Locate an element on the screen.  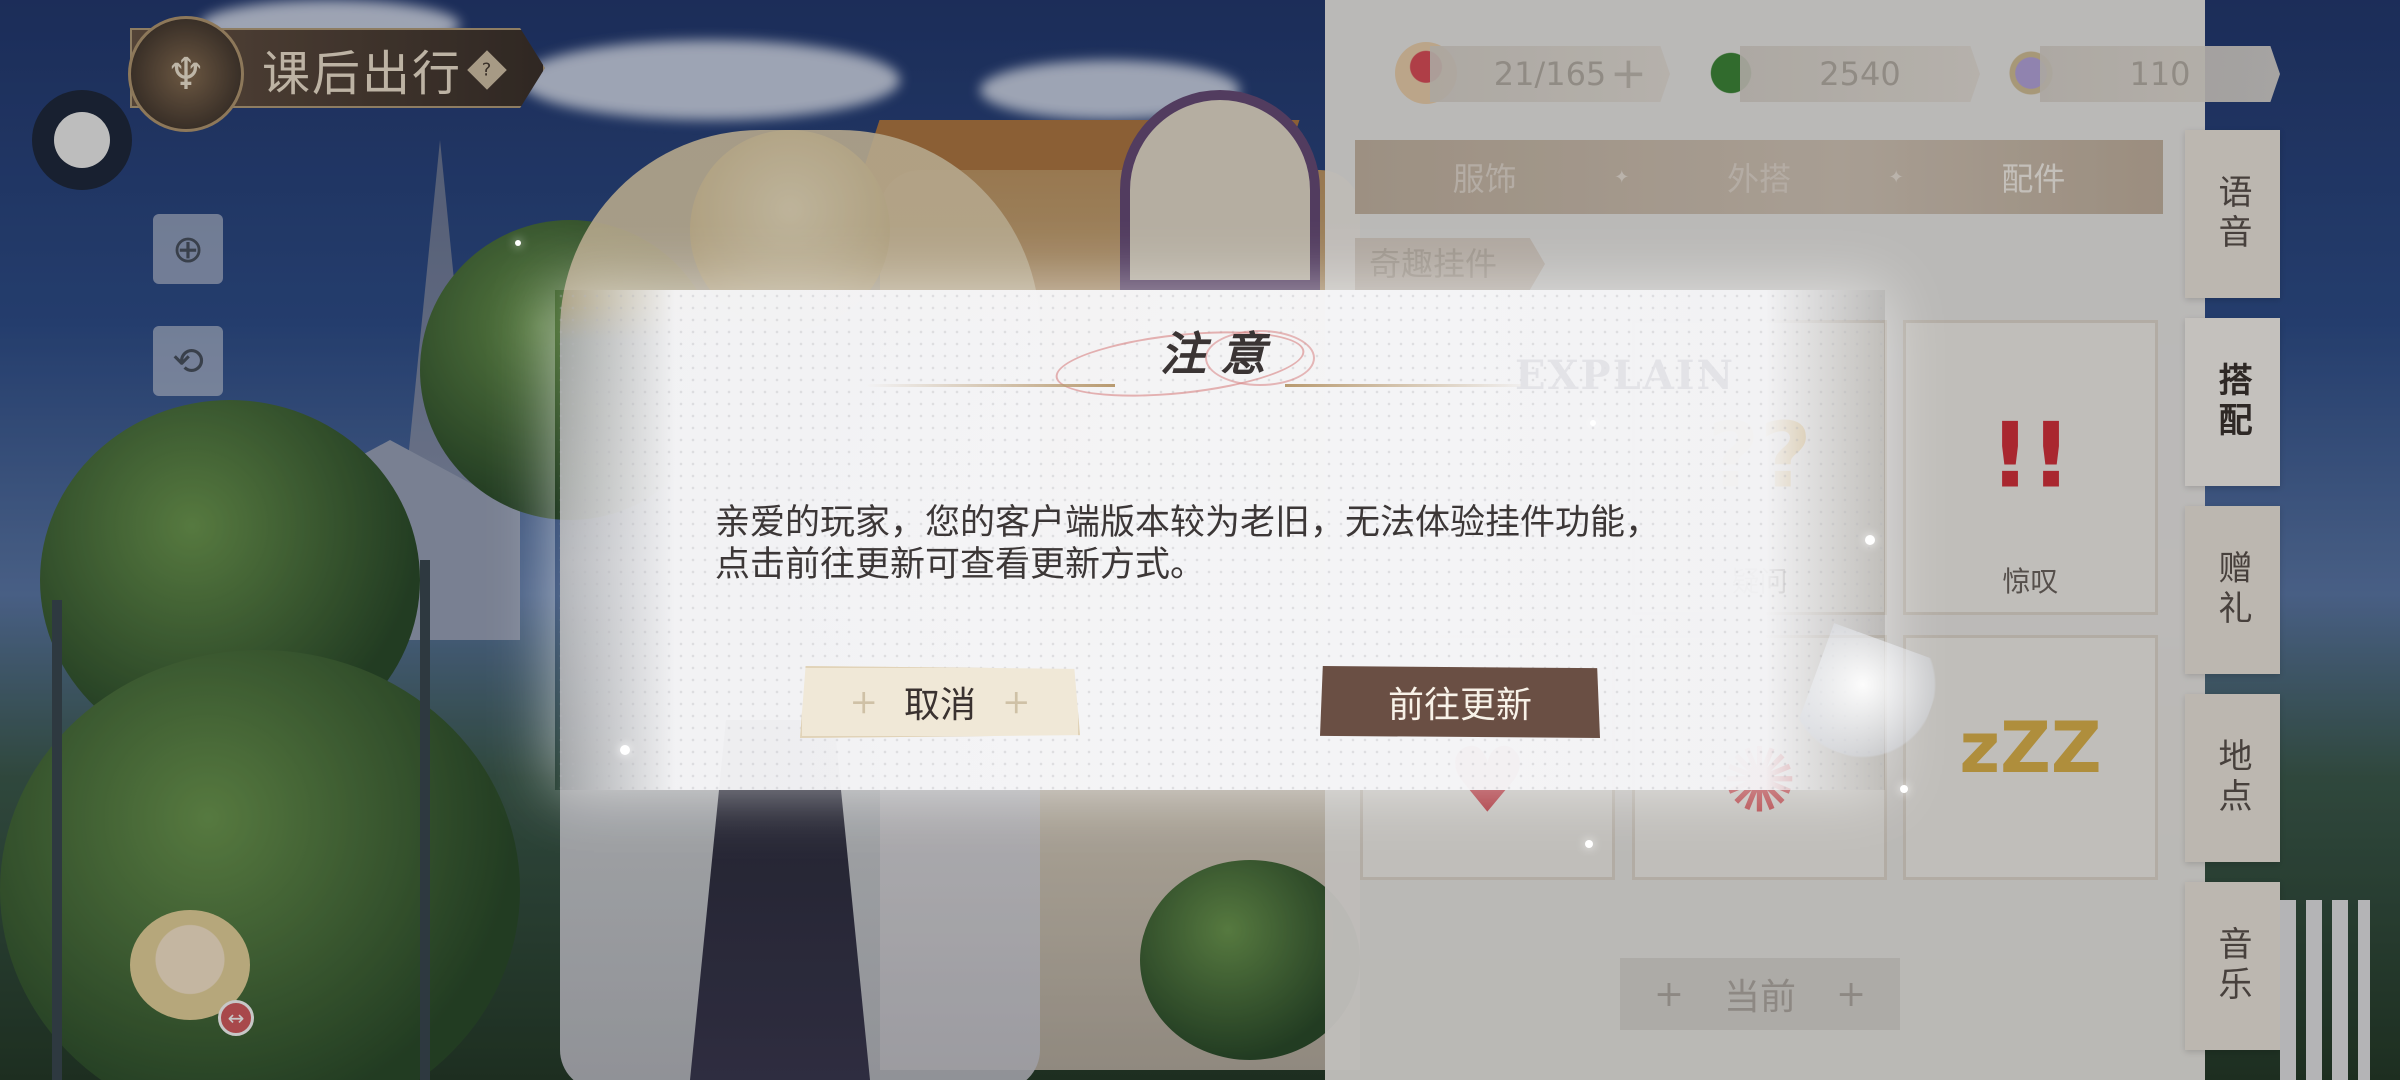
go-update-button: 前往更新 is located at coordinates (1460, 702).